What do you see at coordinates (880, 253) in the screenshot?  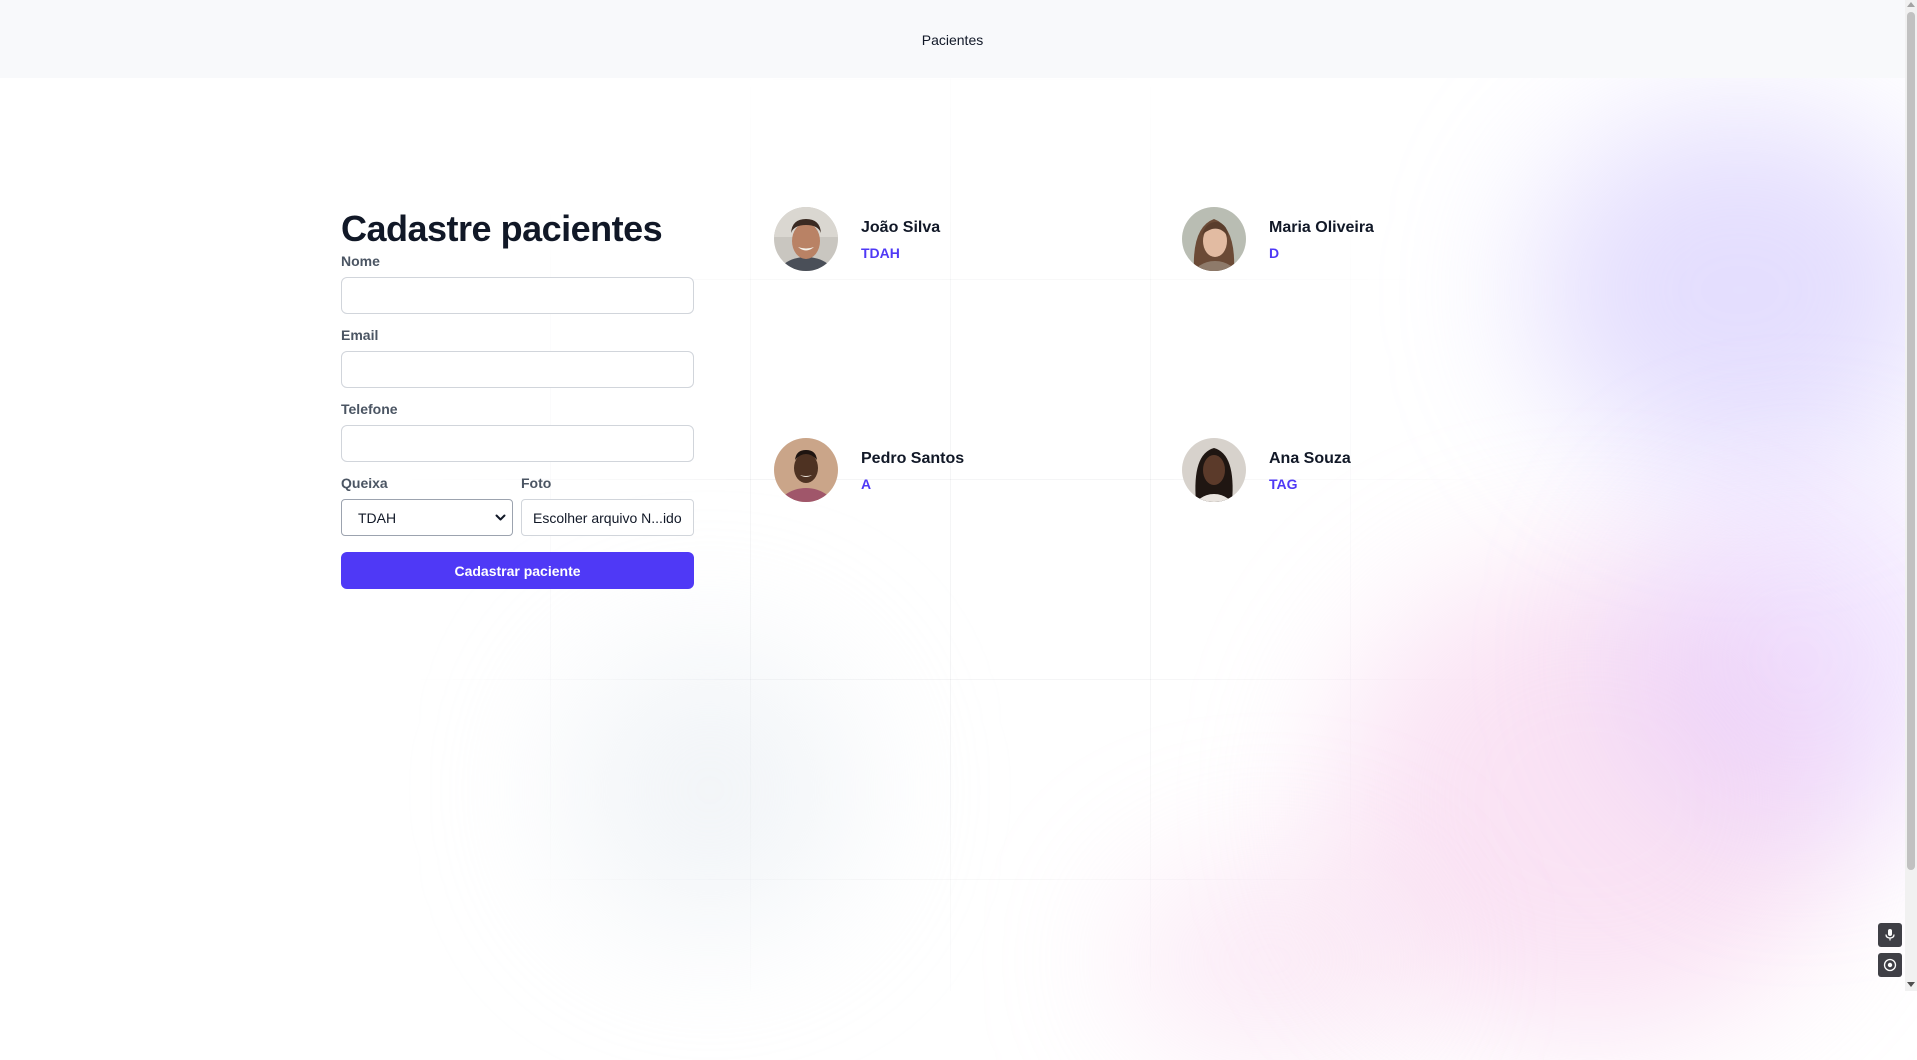 I see `patient-complaint: TDAH` at bounding box center [880, 253].